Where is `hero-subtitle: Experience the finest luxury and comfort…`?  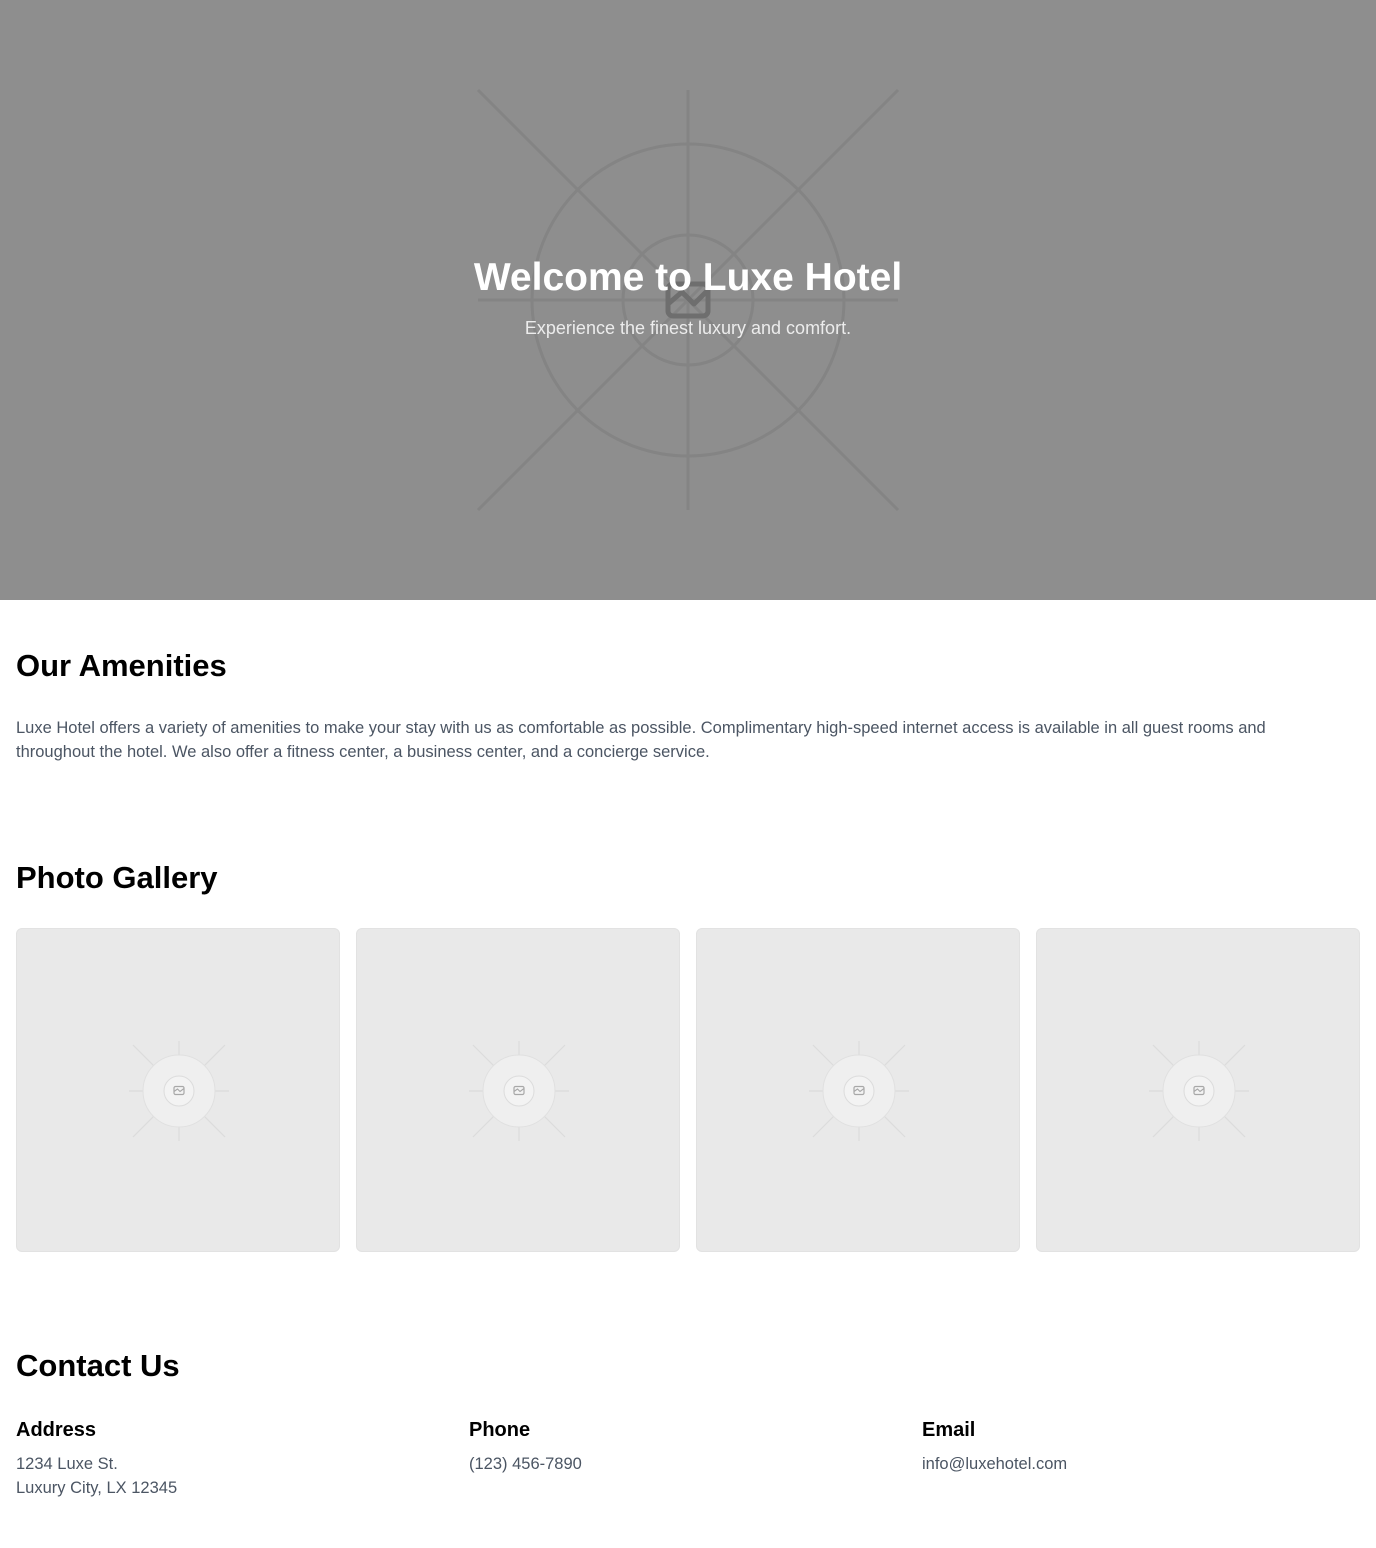 hero-subtitle: Experience the finest luxury and comfort… is located at coordinates (688, 328).